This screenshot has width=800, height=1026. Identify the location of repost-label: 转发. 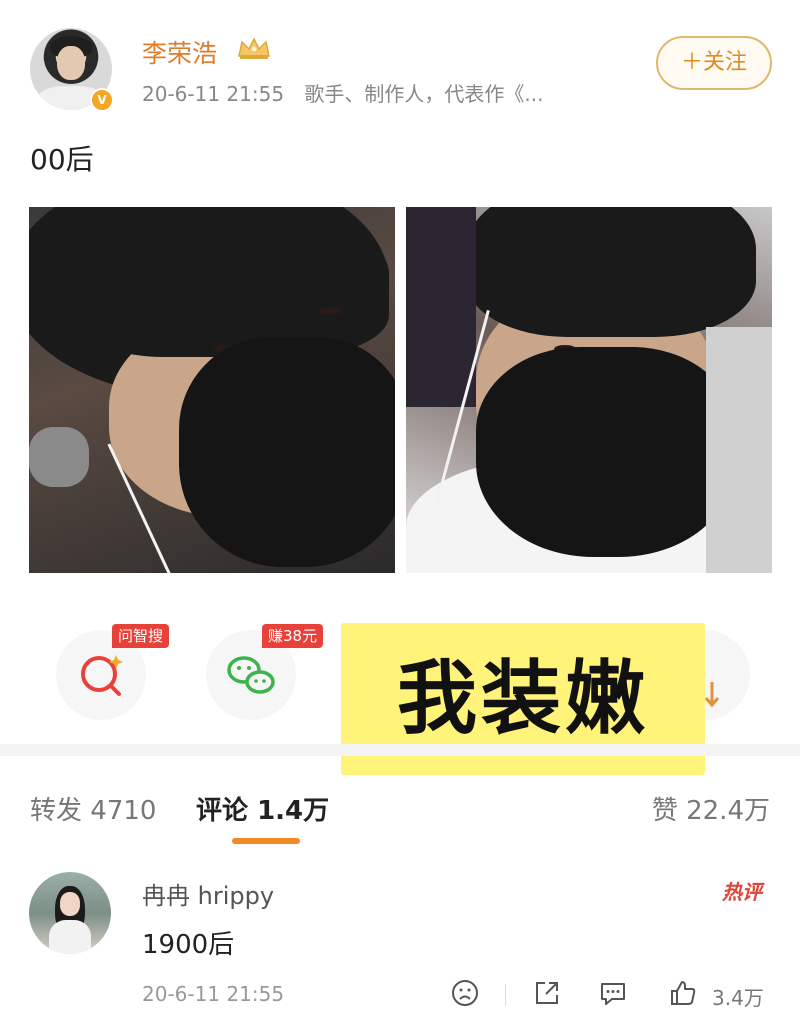
(56, 811).